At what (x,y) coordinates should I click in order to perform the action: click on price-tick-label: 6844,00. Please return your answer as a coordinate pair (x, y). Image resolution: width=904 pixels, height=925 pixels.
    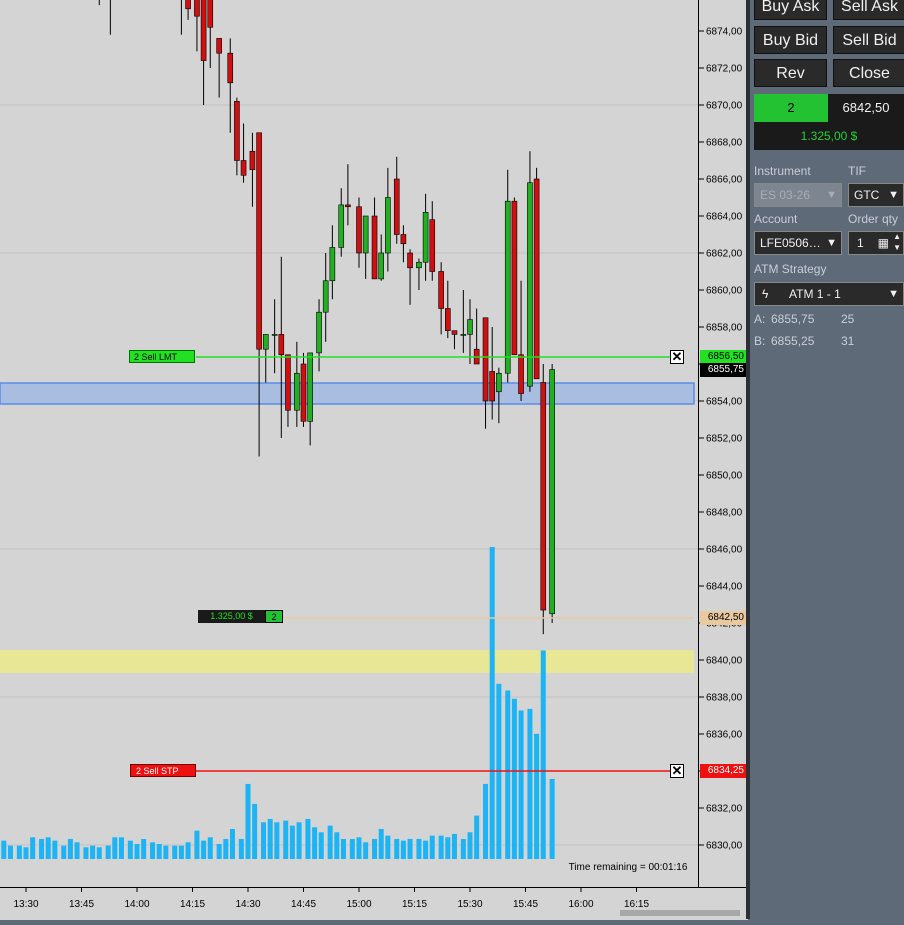
    Looking at the image, I should click on (724, 587).